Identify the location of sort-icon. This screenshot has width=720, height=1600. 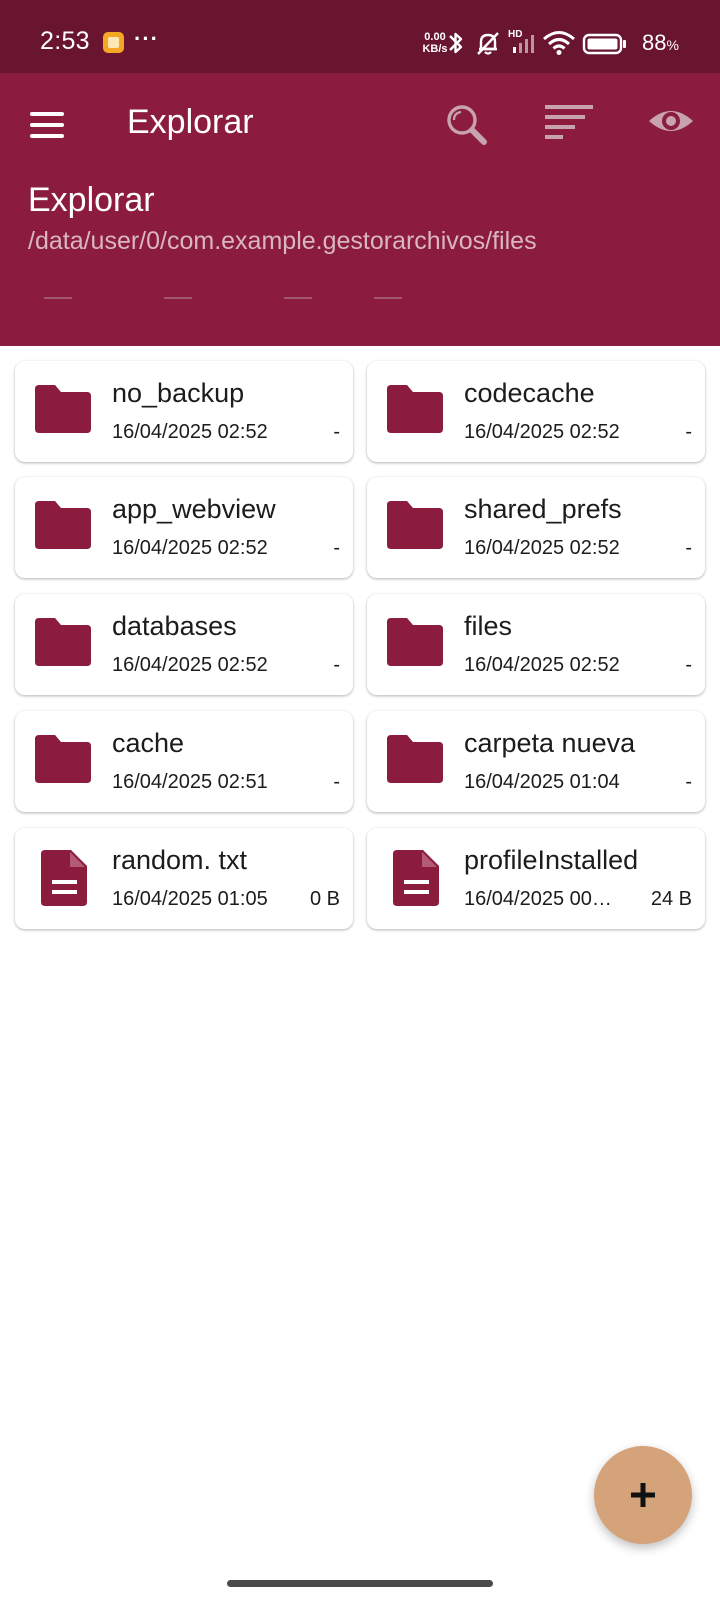
(569, 125).